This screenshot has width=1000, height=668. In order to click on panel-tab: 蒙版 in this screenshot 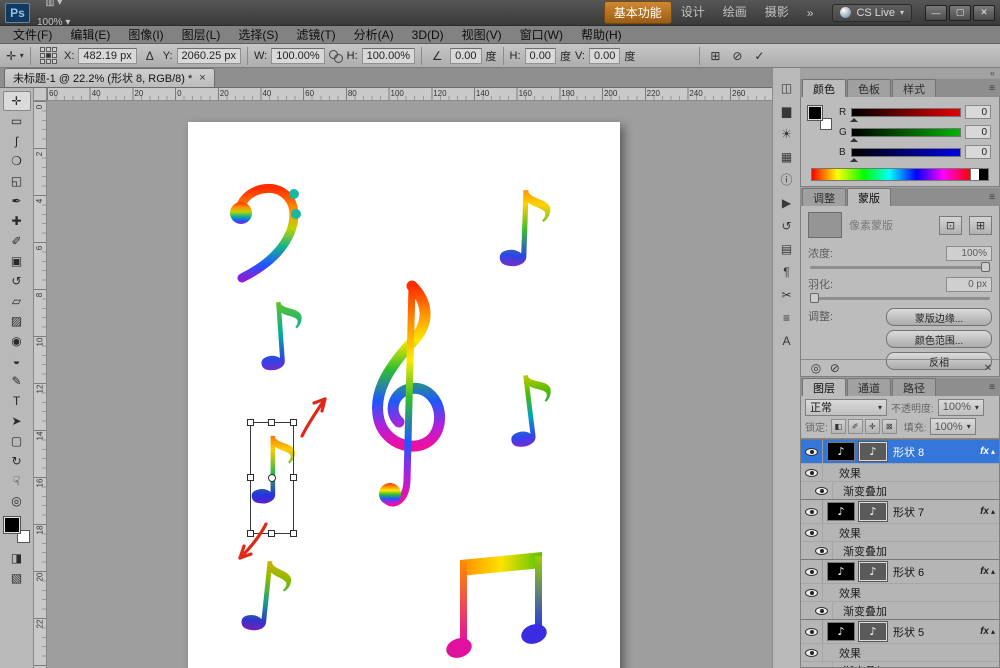, I will do `click(869, 197)`.